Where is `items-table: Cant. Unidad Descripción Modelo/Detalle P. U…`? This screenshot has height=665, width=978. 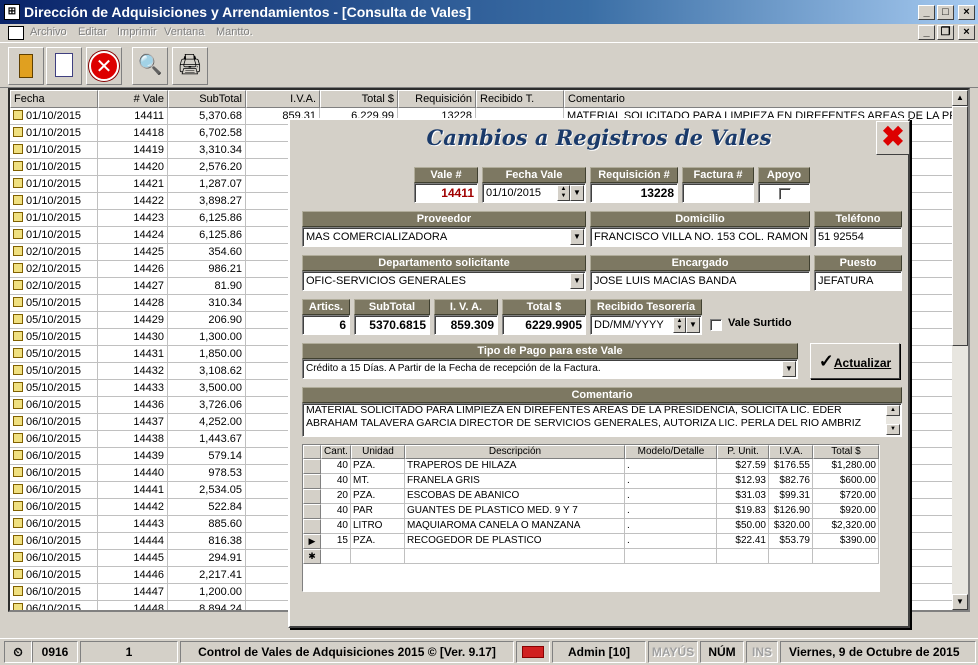
items-table: Cant. Unidad Descripción Modelo/Detalle P. U… is located at coordinates (591, 518).